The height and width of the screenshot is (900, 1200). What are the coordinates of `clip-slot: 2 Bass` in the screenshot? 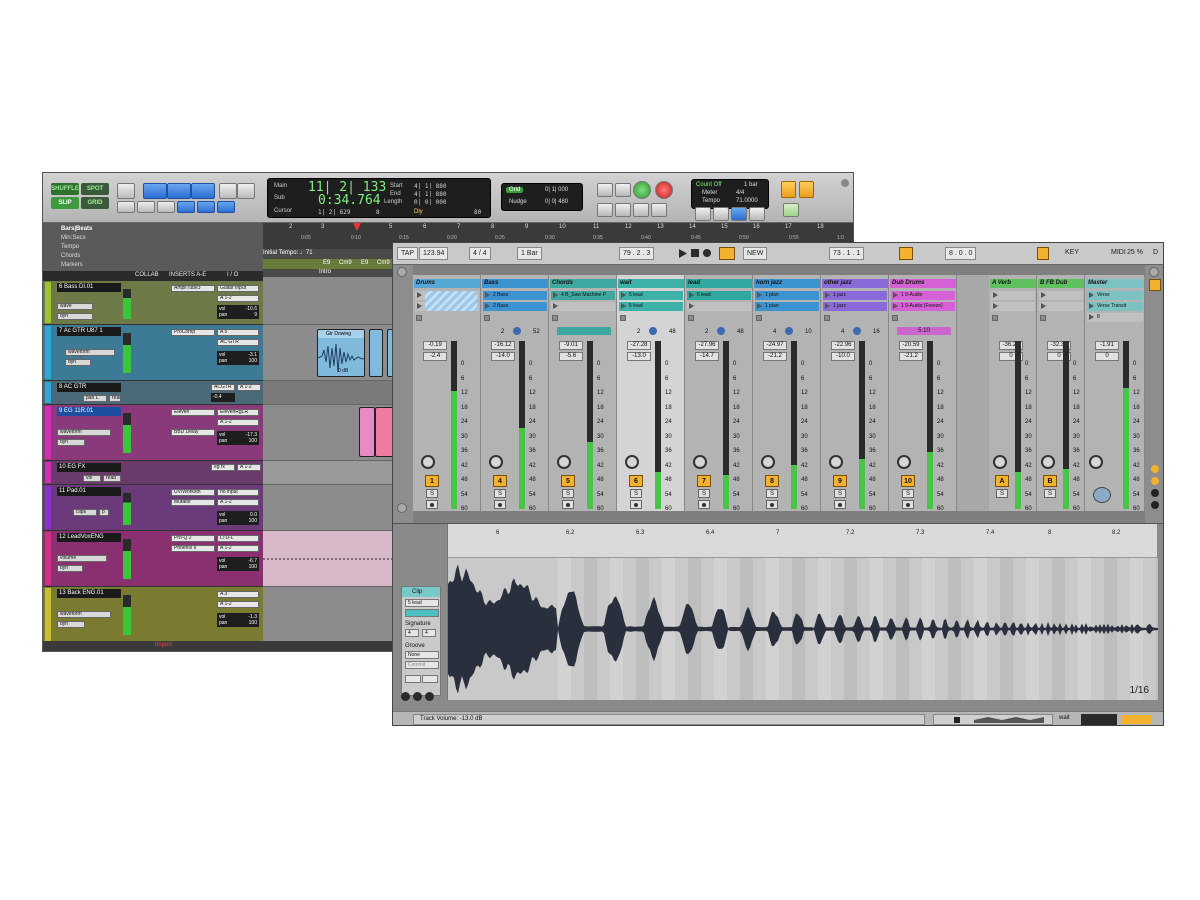 It's located at (515, 295).